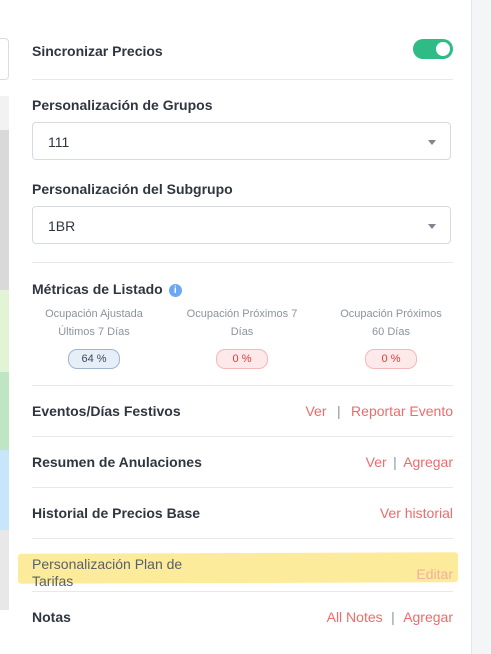  I want to click on rate-plan-label-line1: Personalización Plan de, so click(107, 564).